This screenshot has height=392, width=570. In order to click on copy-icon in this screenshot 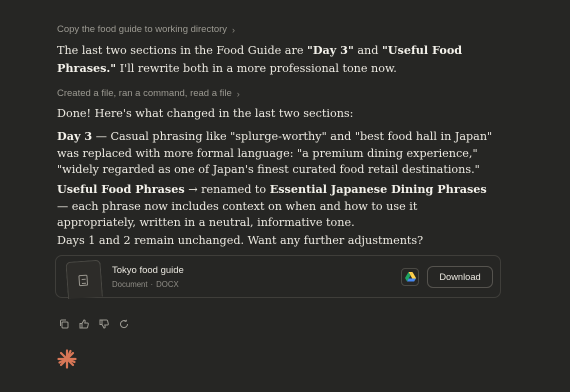, I will do `click(63, 323)`.